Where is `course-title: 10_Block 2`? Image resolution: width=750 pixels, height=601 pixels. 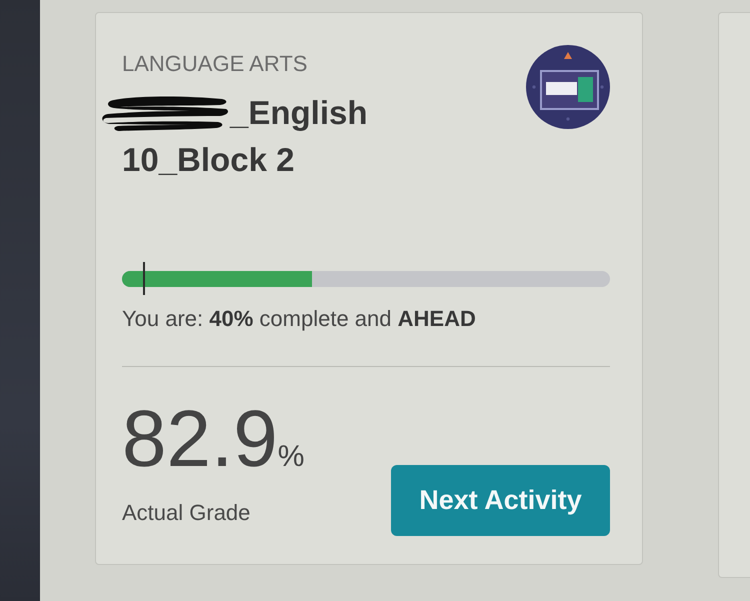
course-title: 10_Block 2 is located at coordinates (208, 160).